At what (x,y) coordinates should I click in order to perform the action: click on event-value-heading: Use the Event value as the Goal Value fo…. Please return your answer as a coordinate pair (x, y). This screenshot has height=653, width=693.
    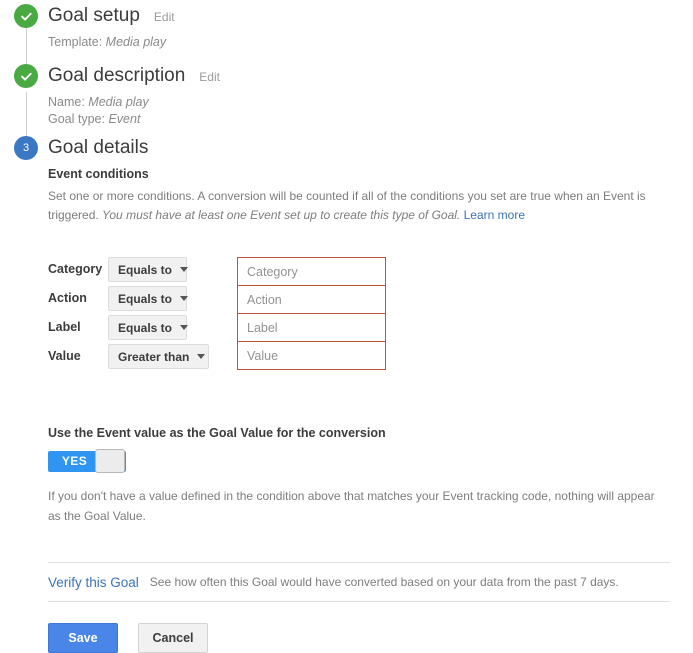
    Looking at the image, I should click on (217, 433).